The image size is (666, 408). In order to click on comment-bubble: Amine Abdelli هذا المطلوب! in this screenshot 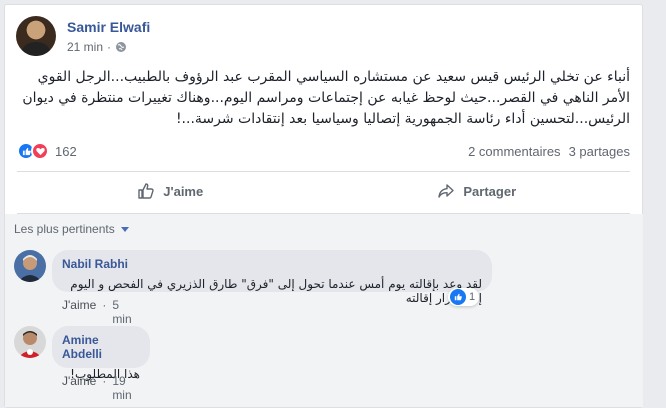, I will do `click(101, 353)`.